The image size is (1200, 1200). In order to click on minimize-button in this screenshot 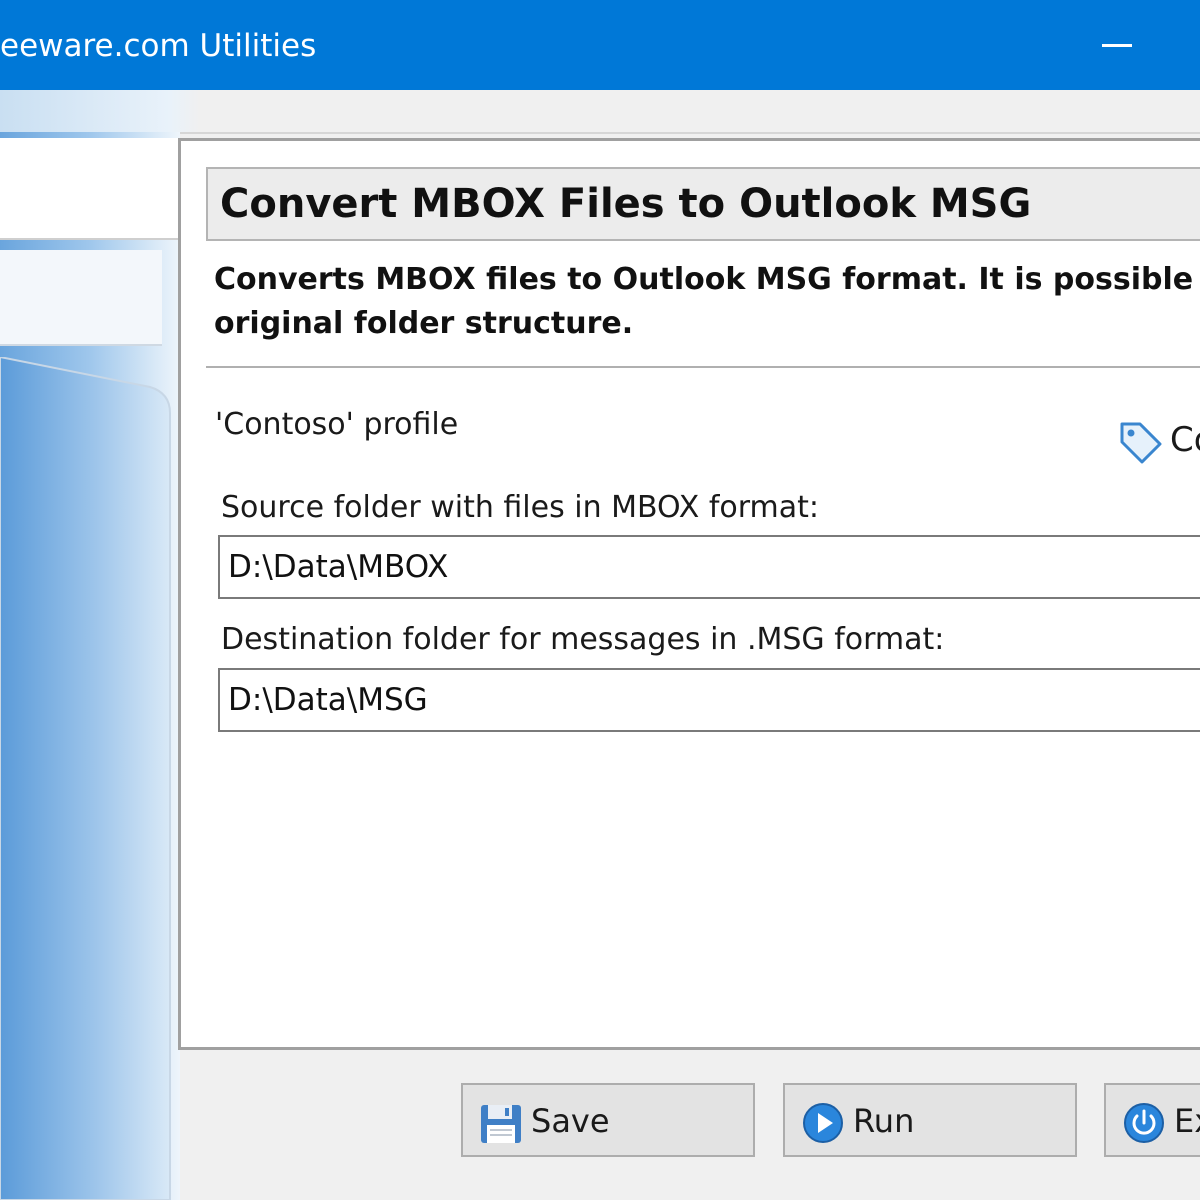, I will do `click(1116, 45)`.